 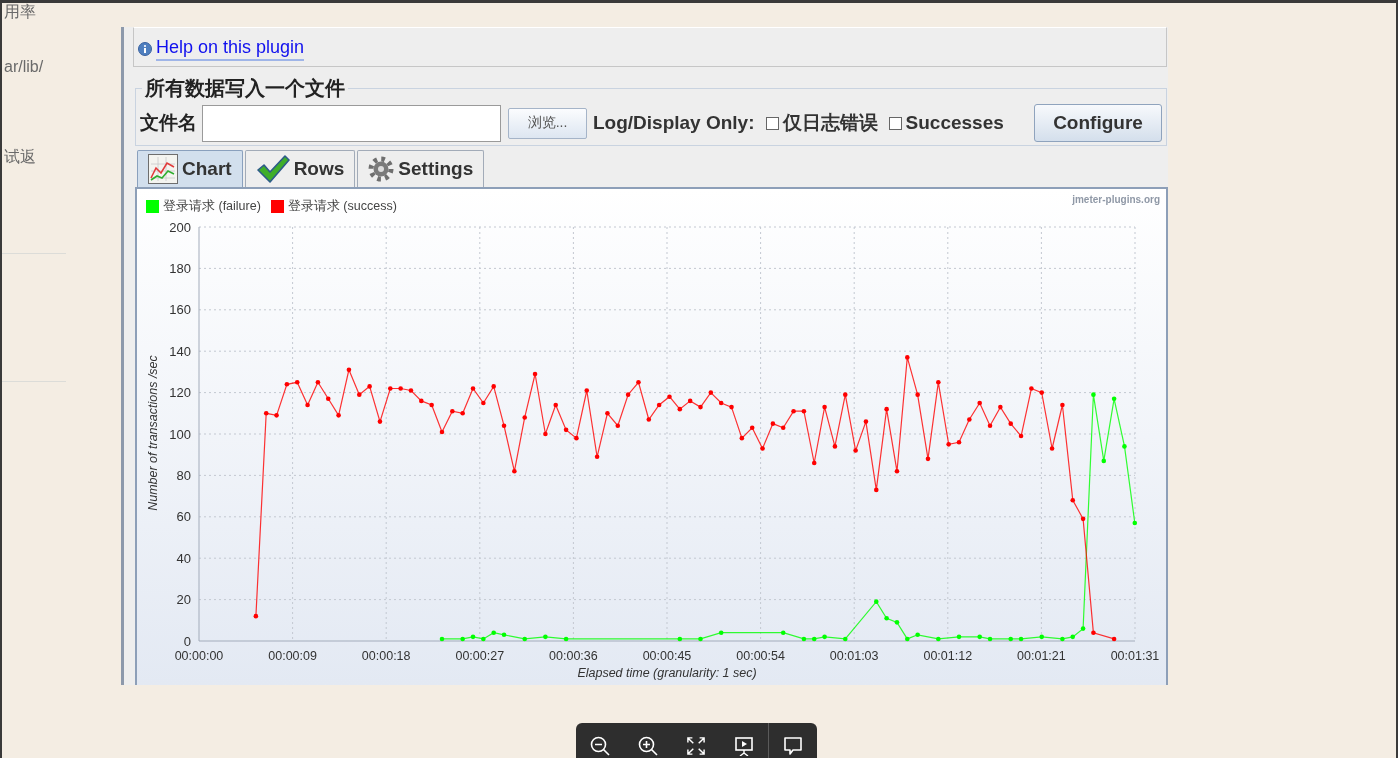 What do you see at coordinates (480, 656) in the screenshot?
I see `x-tick-label: 00:00:27` at bounding box center [480, 656].